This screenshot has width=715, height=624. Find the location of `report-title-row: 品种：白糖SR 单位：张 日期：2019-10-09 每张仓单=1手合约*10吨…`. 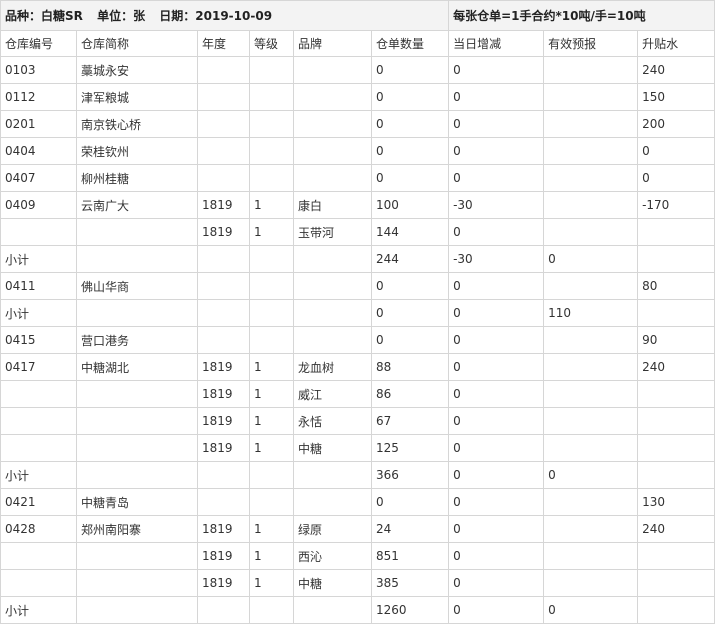

report-title-row: 品种：白糖SR 单位：张 日期：2019-10-09 每张仓单=1手合约*10吨… is located at coordinates (357, 15).